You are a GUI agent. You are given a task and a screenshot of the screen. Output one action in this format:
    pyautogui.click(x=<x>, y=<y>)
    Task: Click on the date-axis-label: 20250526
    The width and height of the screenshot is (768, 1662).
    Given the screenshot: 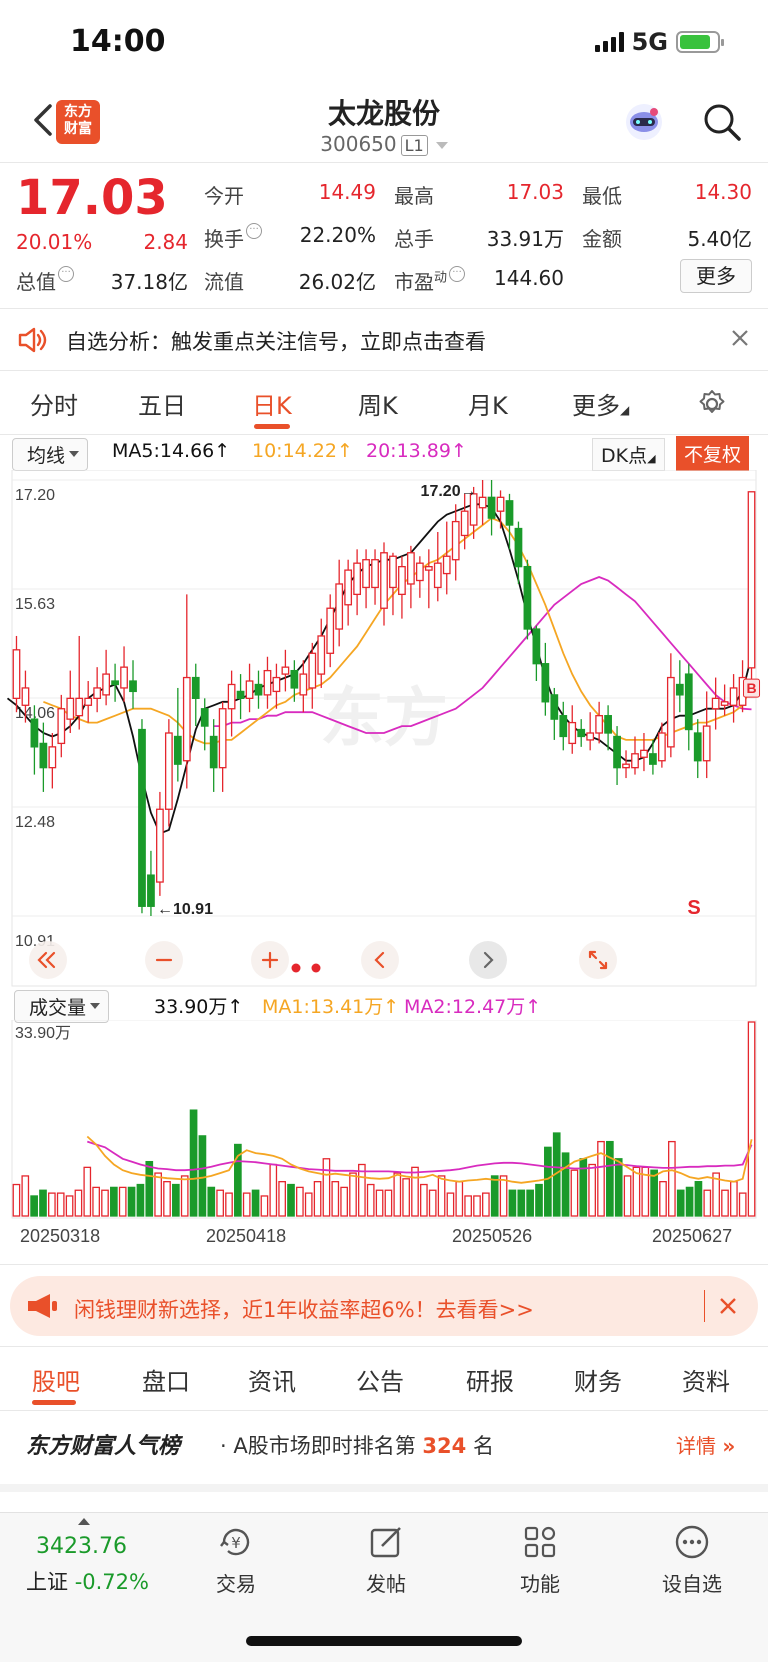 What is the action you would take?
    pyautogui.click(x=492, y=1236)
    